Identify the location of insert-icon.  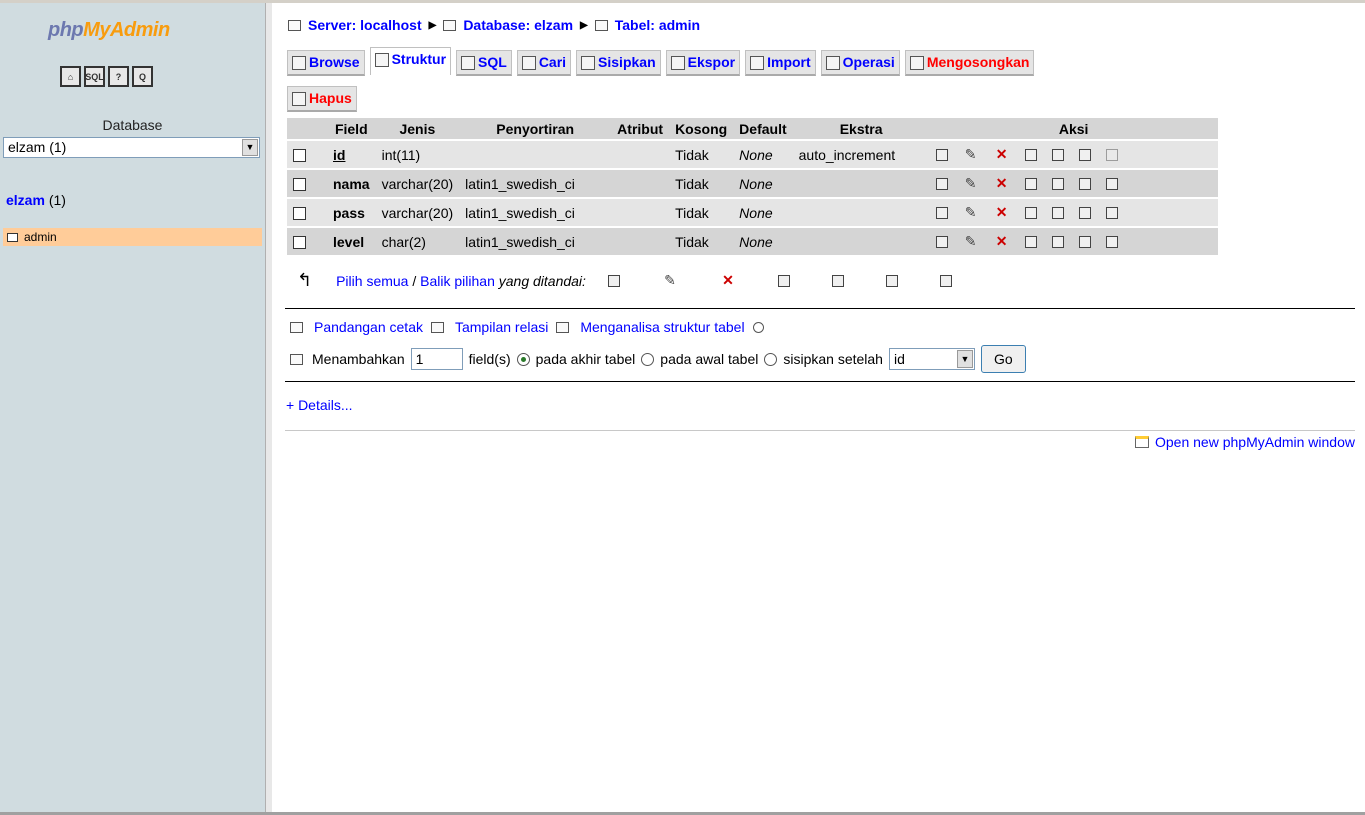
(588, 63).